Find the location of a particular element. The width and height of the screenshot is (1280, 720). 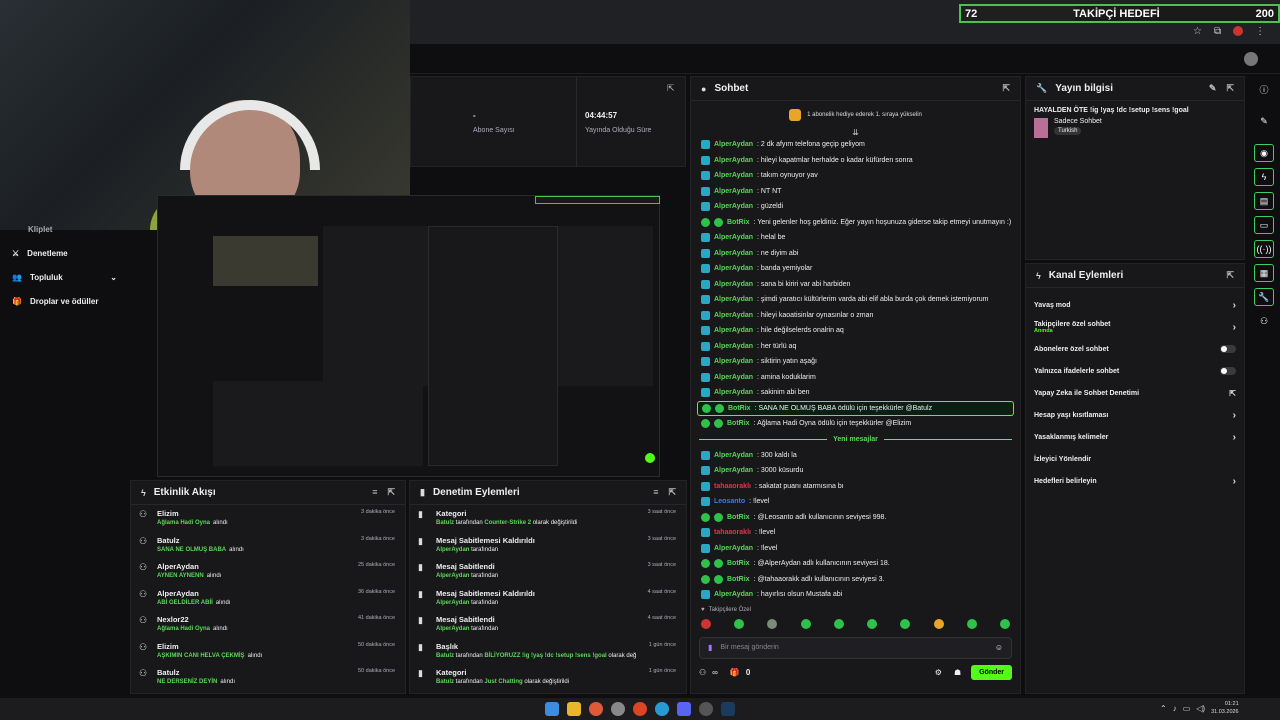

chat-input: ▮ Bir mesaj gönderin ☺ is located at coordinates (855, 647).